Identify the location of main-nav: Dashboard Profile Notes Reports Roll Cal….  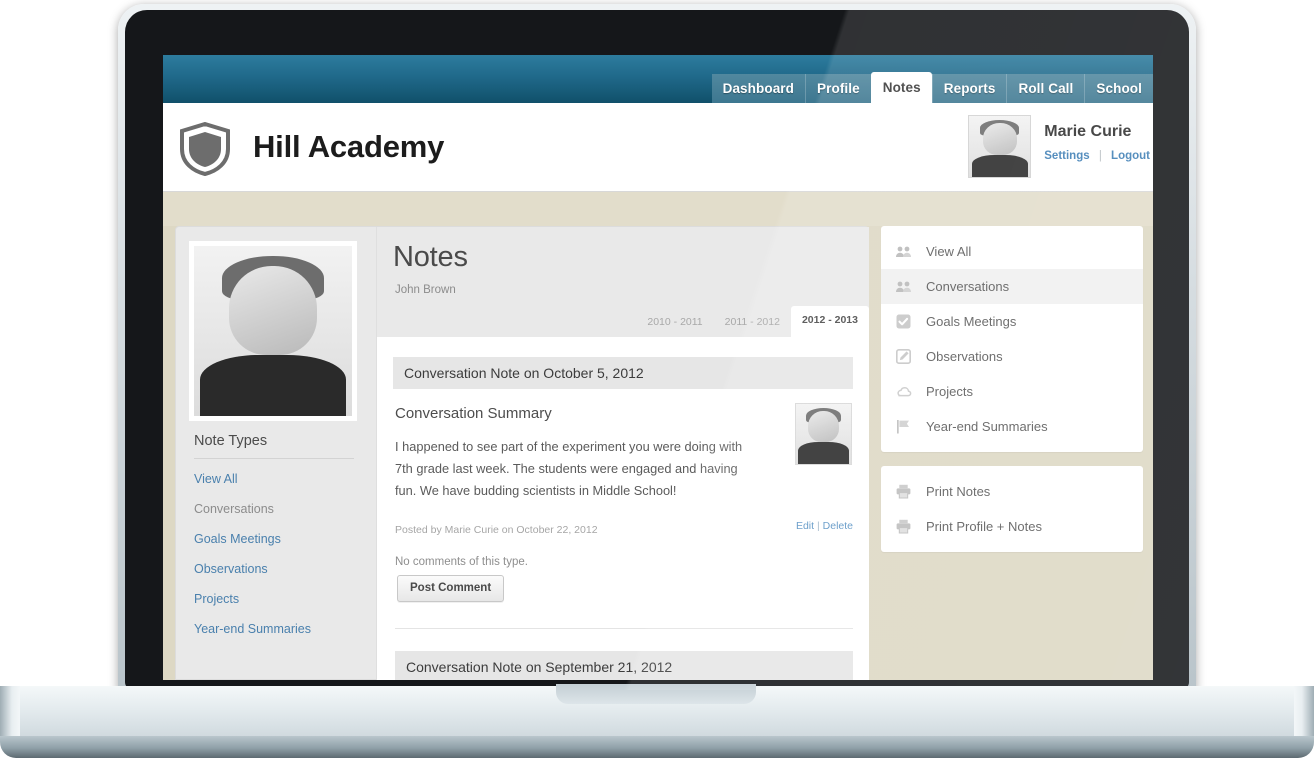
(932, 87).